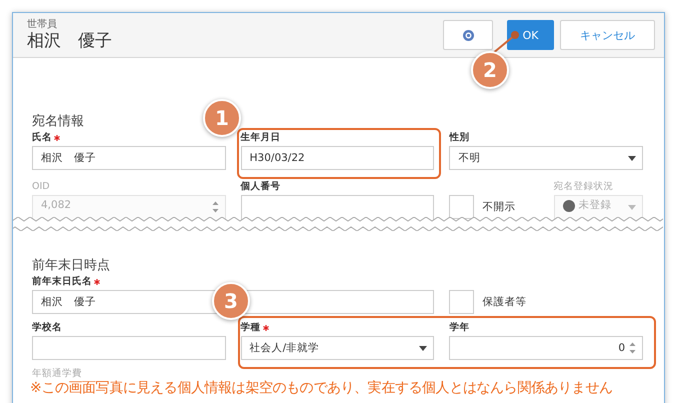 Image resolution: width=675 pixels, height=403 pixels. I want to click on input-field: 相沢 優子, so click(129, 158).